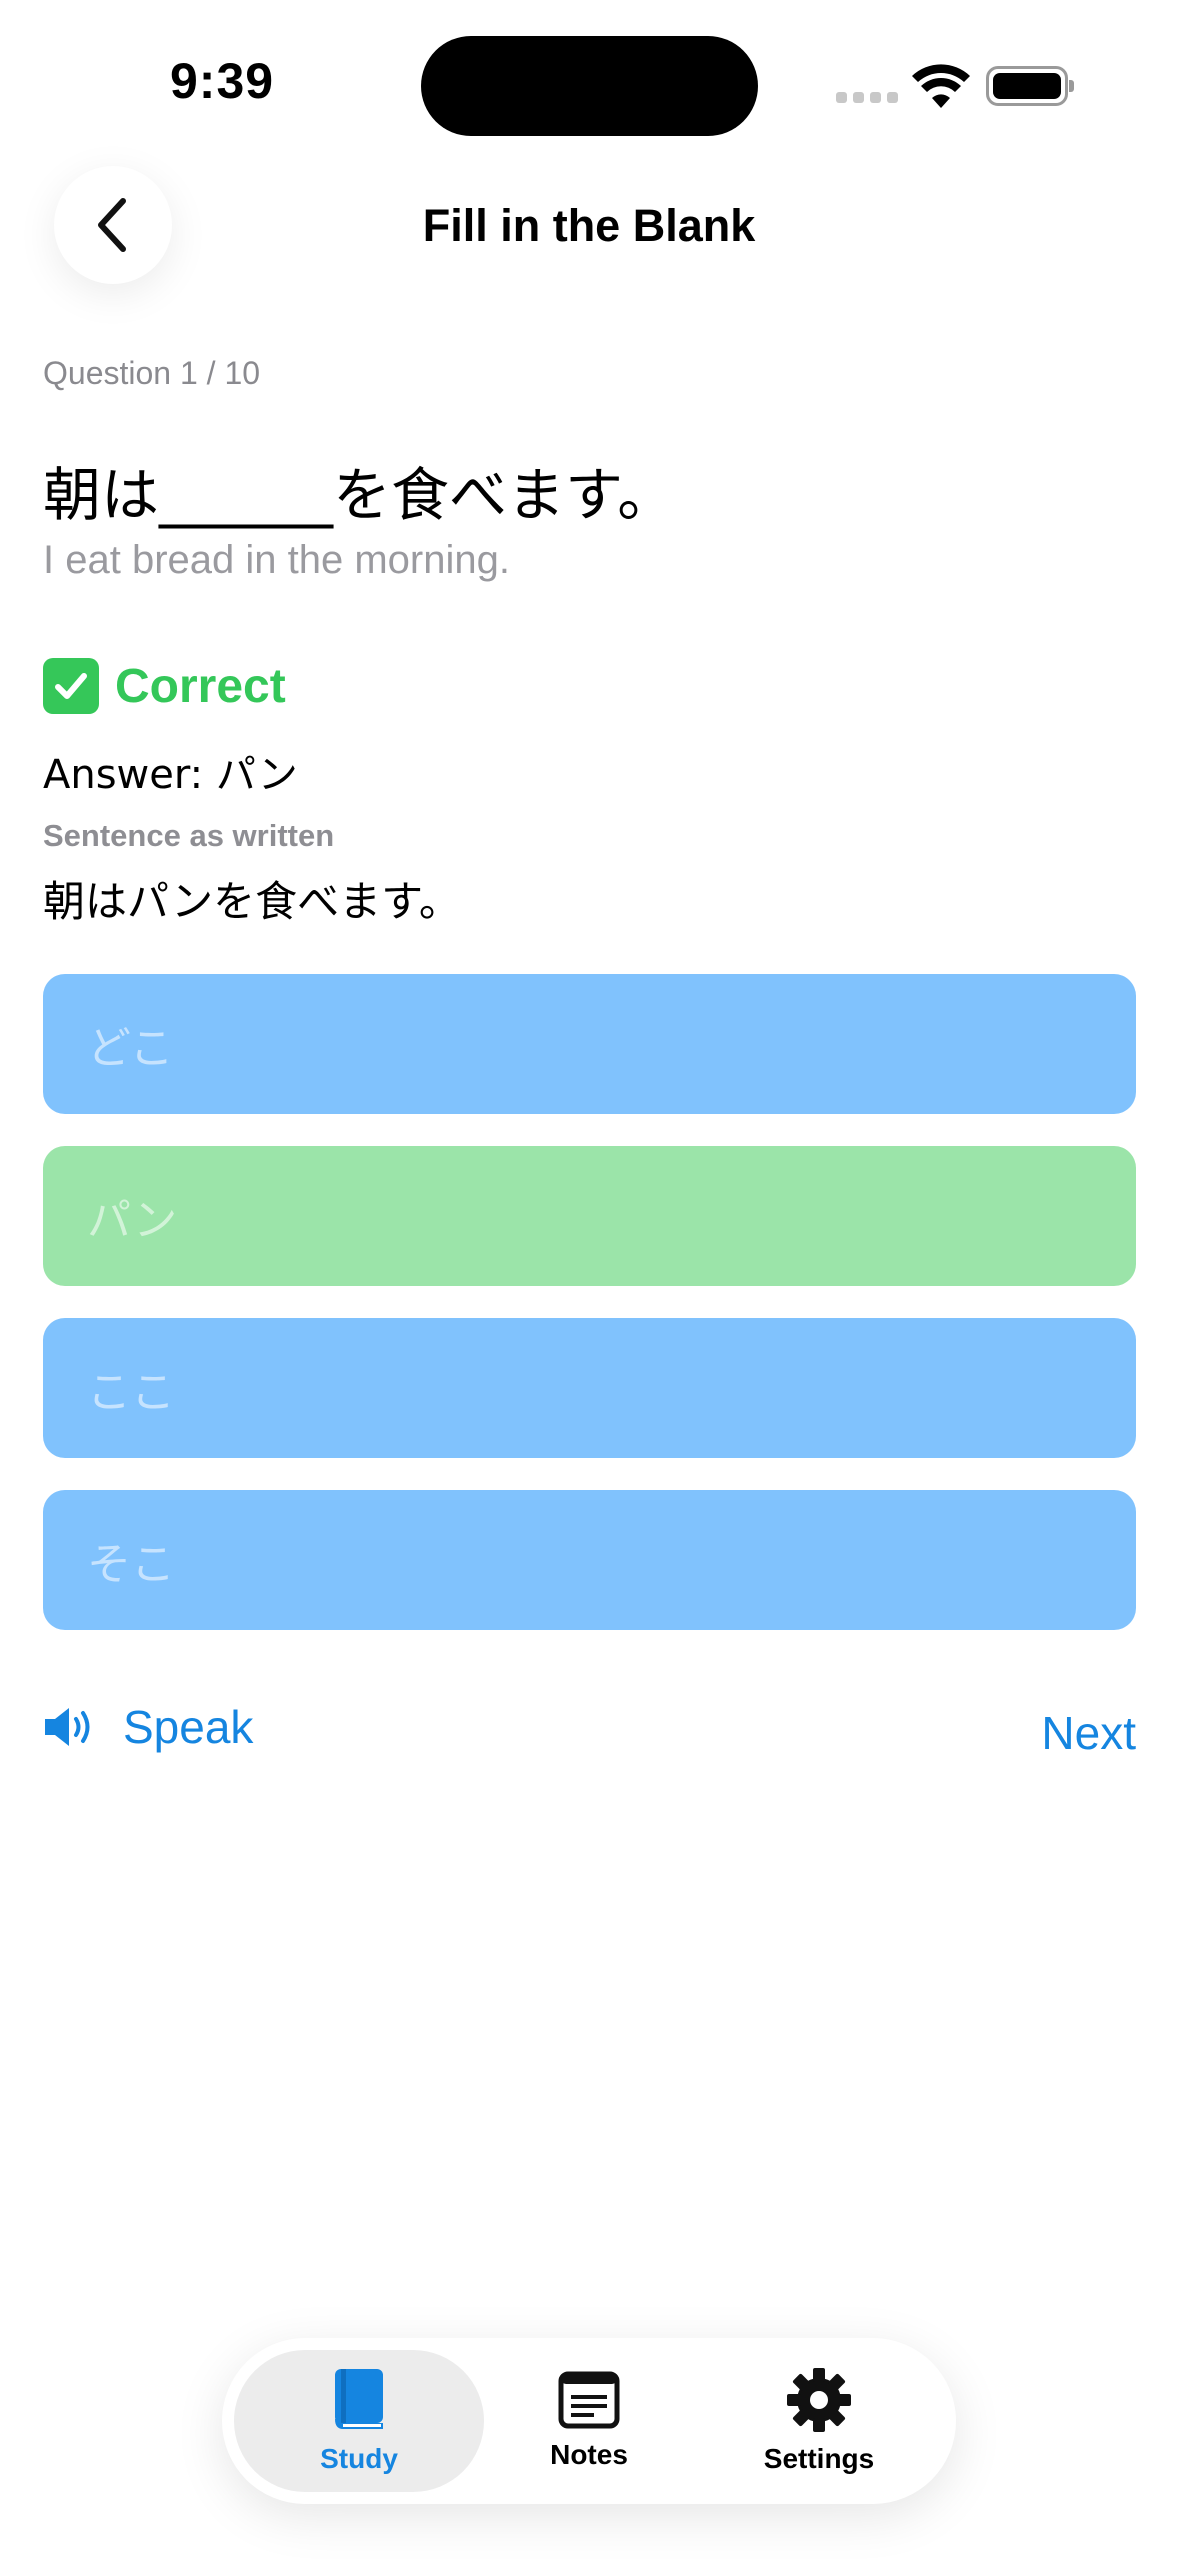 The image size is (1178, 2560). I want to click on tab-study: Study, so click(359, 2421).